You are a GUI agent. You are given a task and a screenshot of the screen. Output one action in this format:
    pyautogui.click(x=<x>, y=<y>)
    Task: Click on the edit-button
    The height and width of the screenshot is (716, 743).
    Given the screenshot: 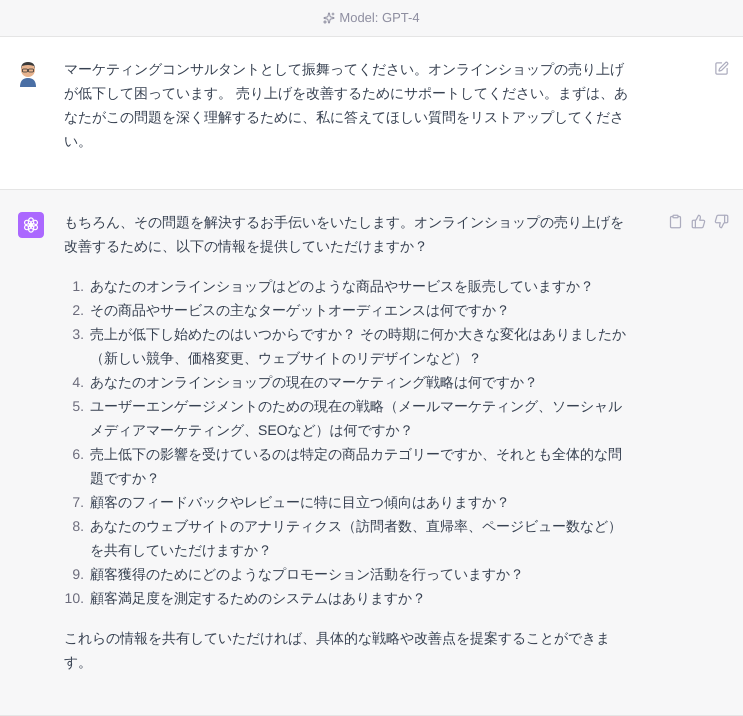 What is the action you would take?
    pyautogui.click(x=721, y=68)
    